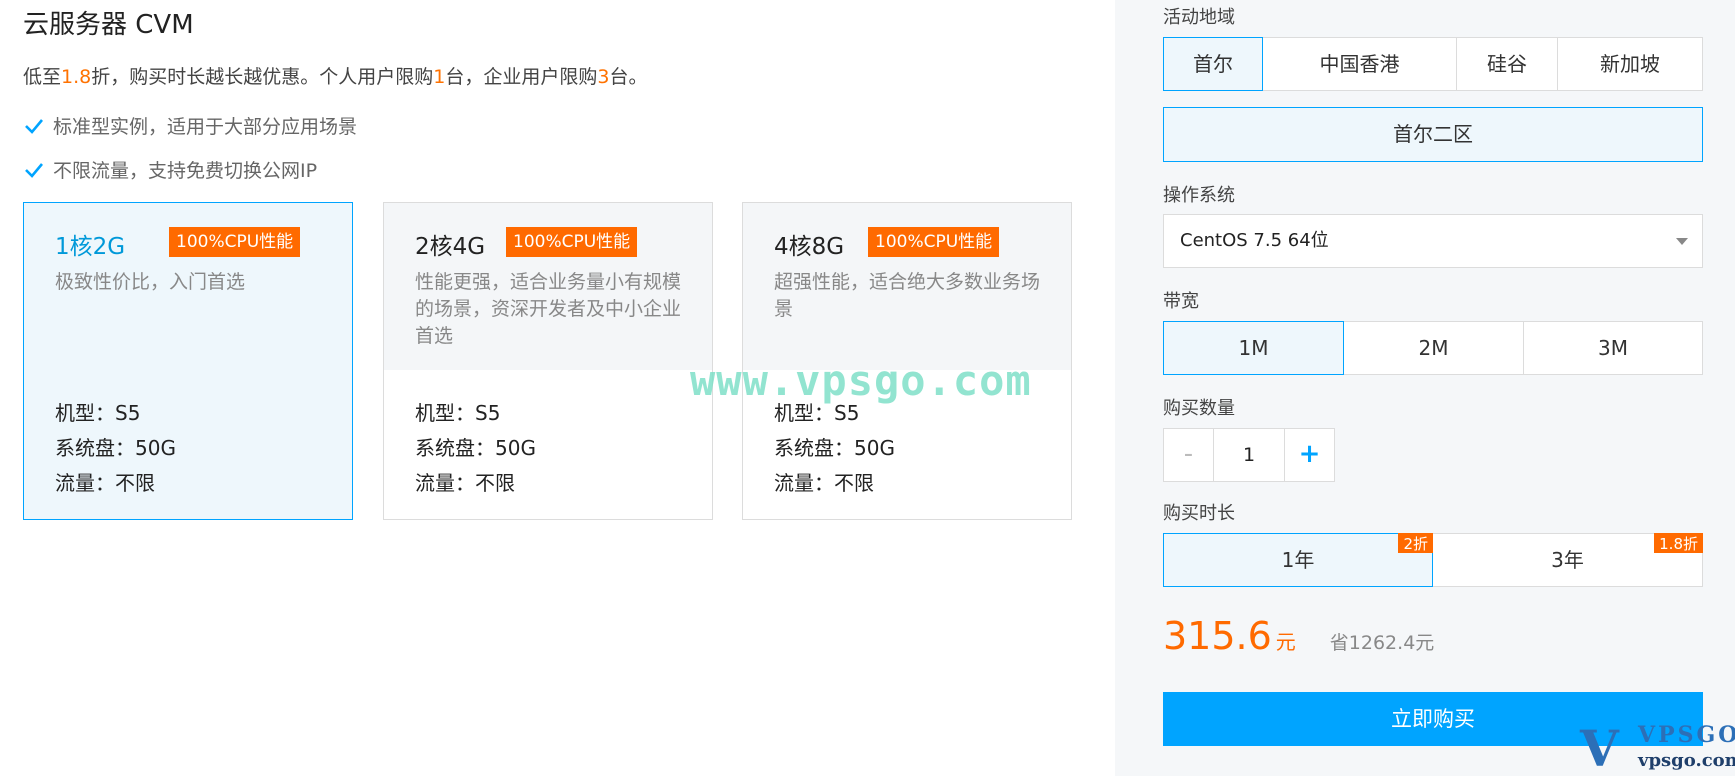 The image size is (1735, 776). I want to click on logo-text-bottom: vpsgo.com, so click(1686, 760).